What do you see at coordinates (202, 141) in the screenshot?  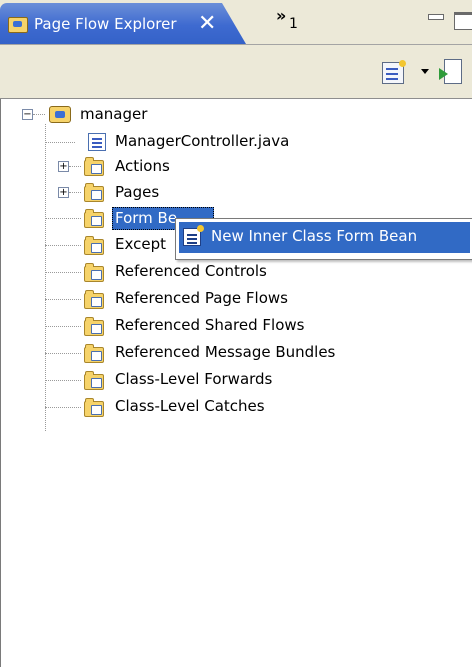 I see `tree-item-managercontroller: ManagerController.java` at bounding box center [202, 141].